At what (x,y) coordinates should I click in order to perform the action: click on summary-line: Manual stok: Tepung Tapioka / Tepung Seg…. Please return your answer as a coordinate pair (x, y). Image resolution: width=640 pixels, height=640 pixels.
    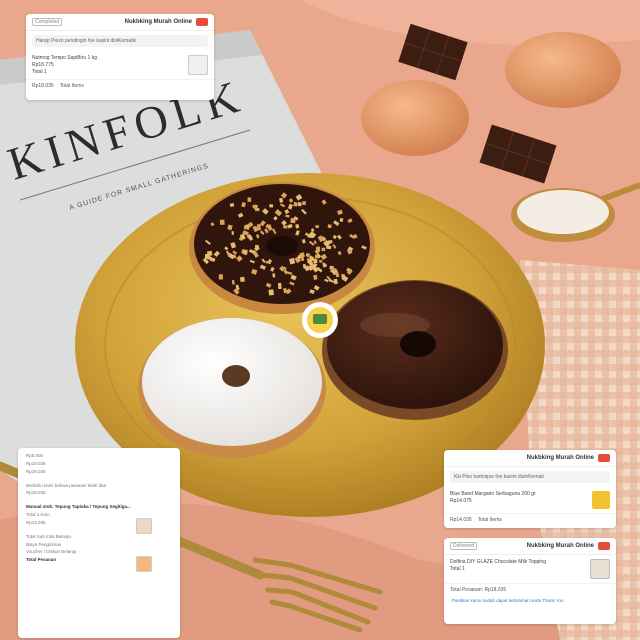
    Looking at the image, I should click on (78, 507).